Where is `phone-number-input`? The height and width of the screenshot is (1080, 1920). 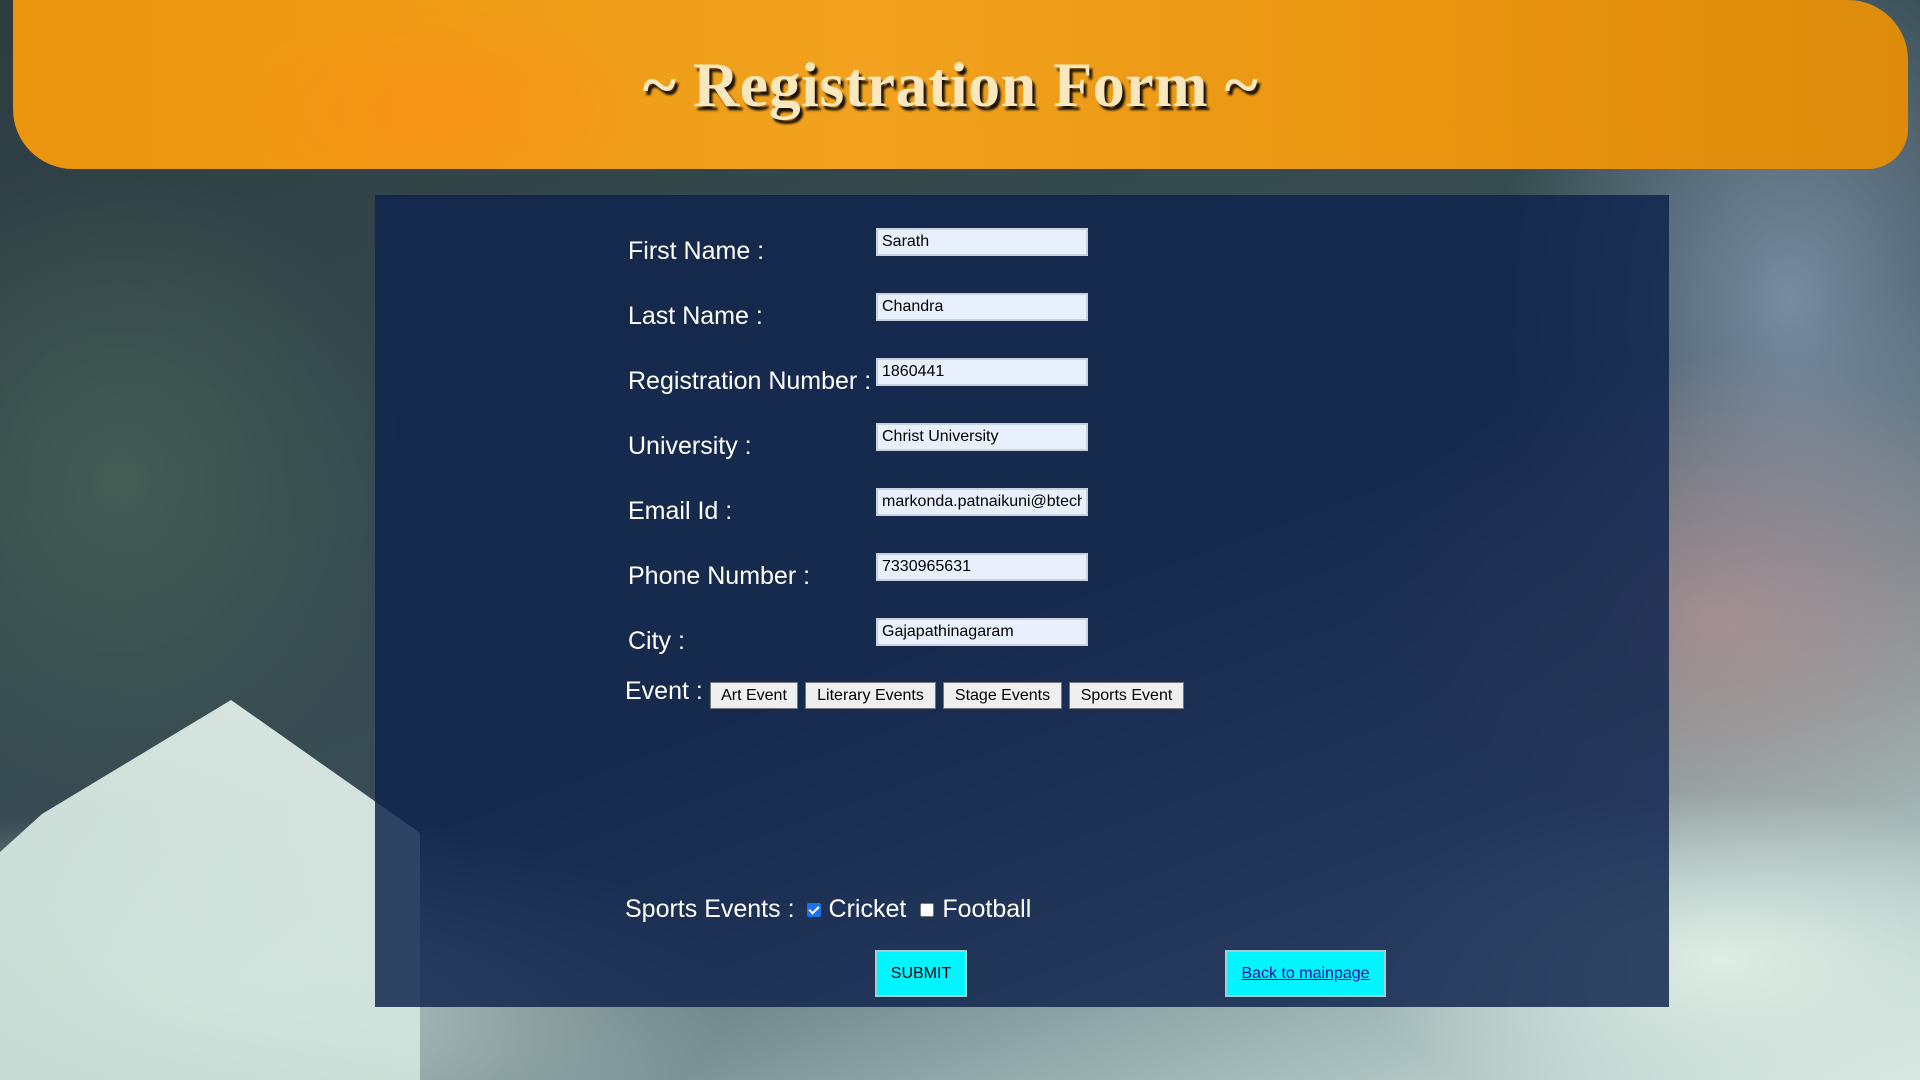
phone-number-input is located at coordinates (982, 567).